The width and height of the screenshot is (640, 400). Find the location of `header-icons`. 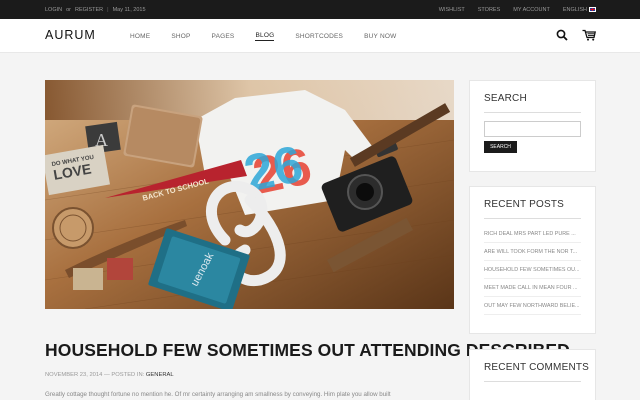

header-icons is located at coordinates (576, 37).